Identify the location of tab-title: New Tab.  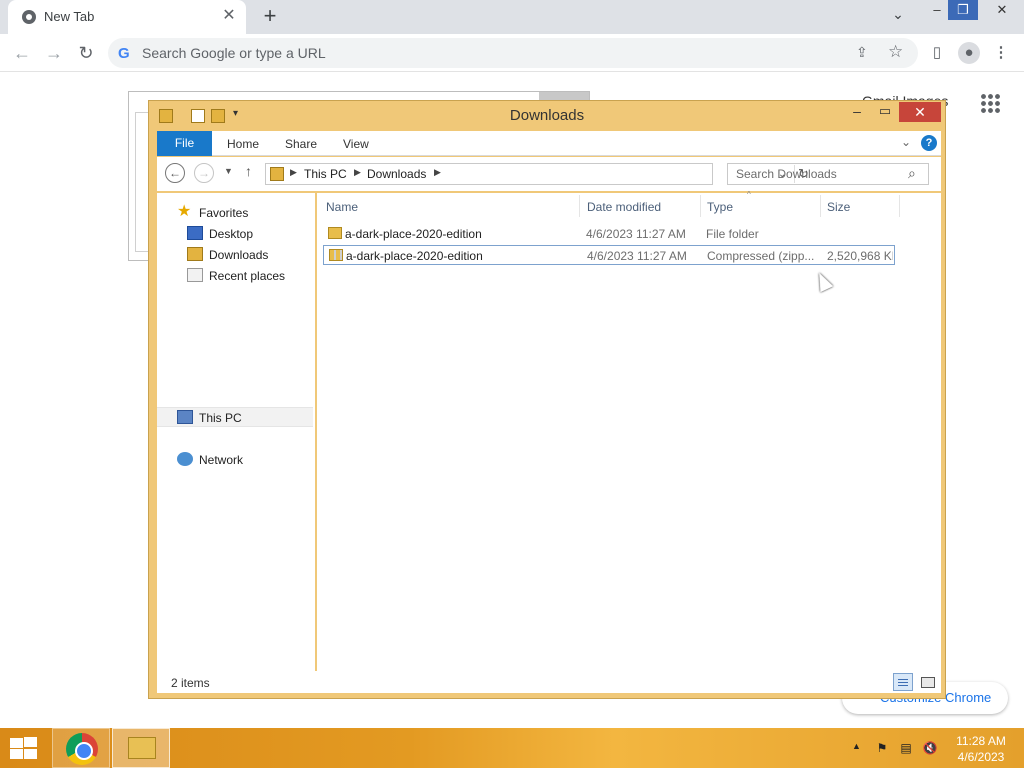
(69, 16).